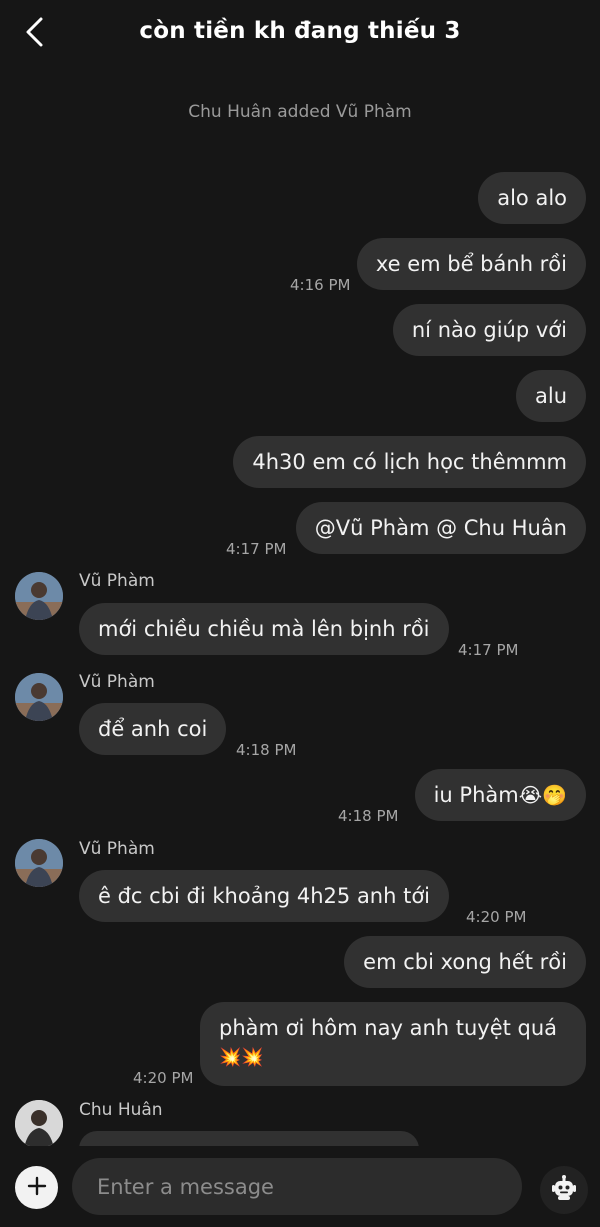  I want to click on emoji: 😭🤭, so click(542, 795).